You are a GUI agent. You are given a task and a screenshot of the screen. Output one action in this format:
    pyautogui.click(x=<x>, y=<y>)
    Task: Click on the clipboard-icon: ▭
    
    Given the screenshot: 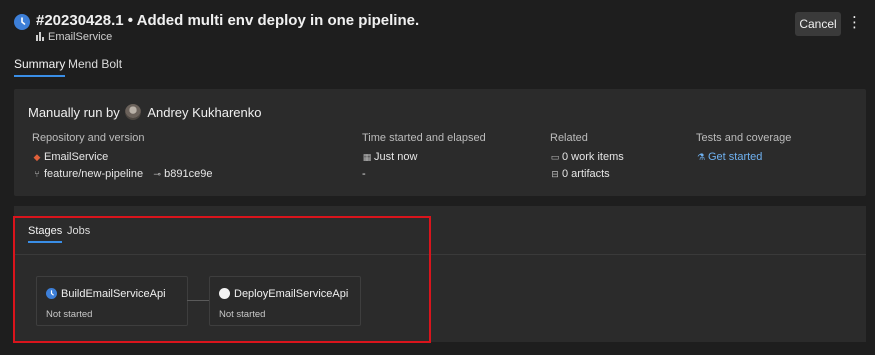 What is the action you would take?
    pyautogui.click(x=555, y=157)
    